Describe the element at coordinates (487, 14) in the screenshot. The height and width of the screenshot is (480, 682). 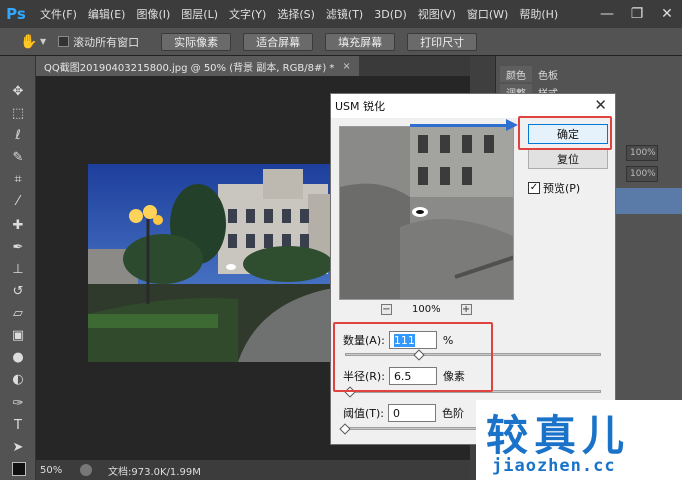
I see `menu-window: 窗口(W)` at that location.